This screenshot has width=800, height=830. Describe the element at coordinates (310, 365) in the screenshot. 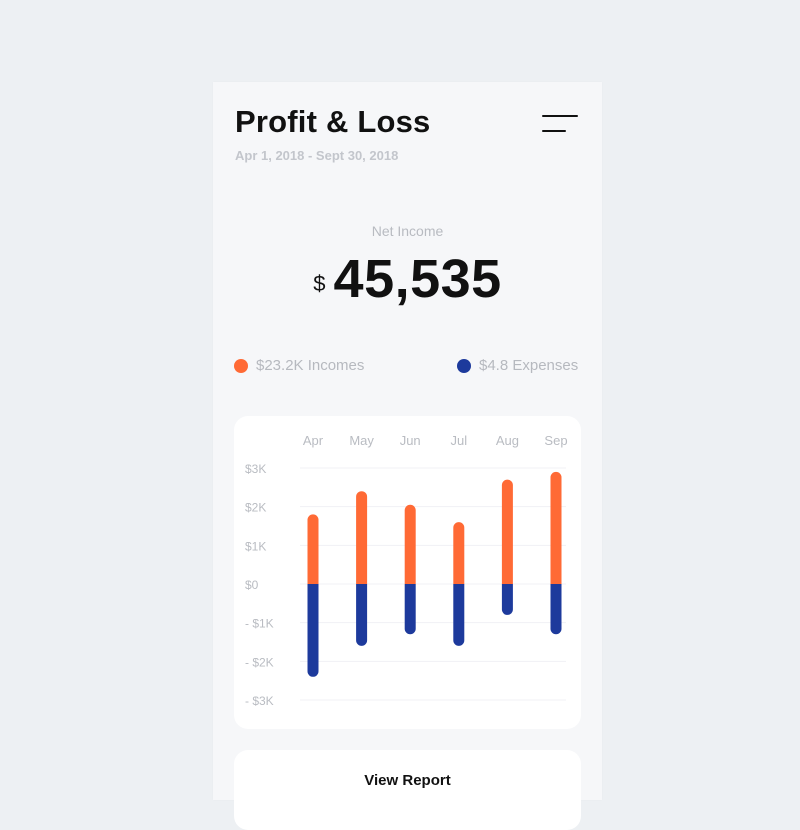

I see `legend-incomes-label: $23.2K Incomes` at that location.